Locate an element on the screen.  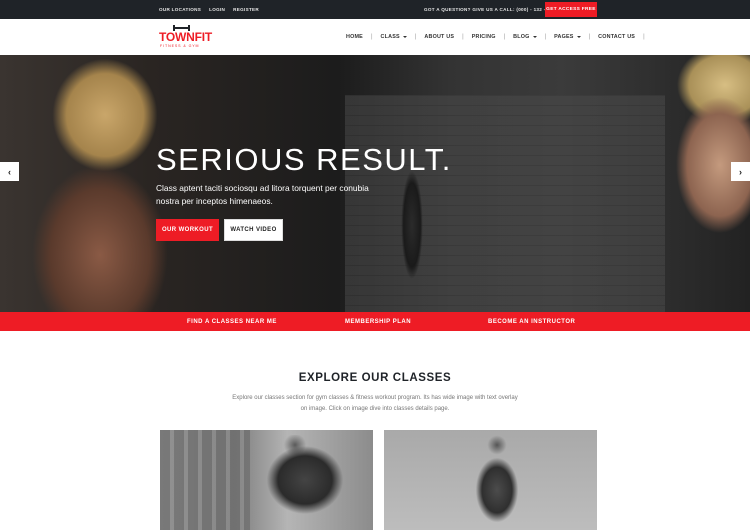
logo-name: TOWNFIT is located at coordinates (186, 37).